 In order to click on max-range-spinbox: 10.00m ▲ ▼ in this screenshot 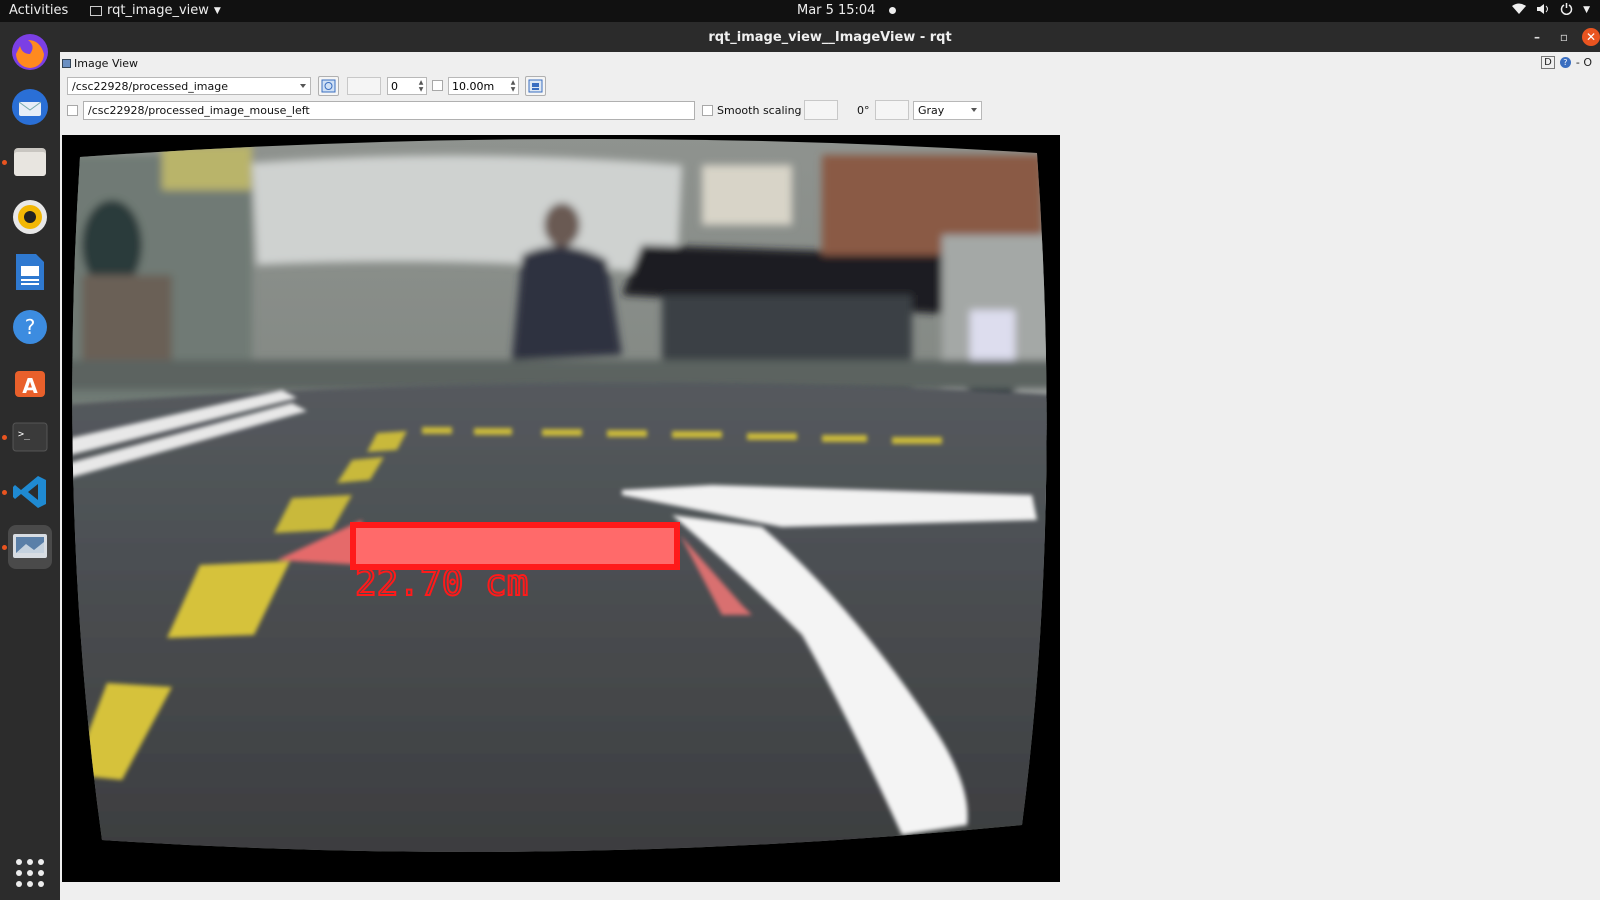, I will do `click(483, 86)`.